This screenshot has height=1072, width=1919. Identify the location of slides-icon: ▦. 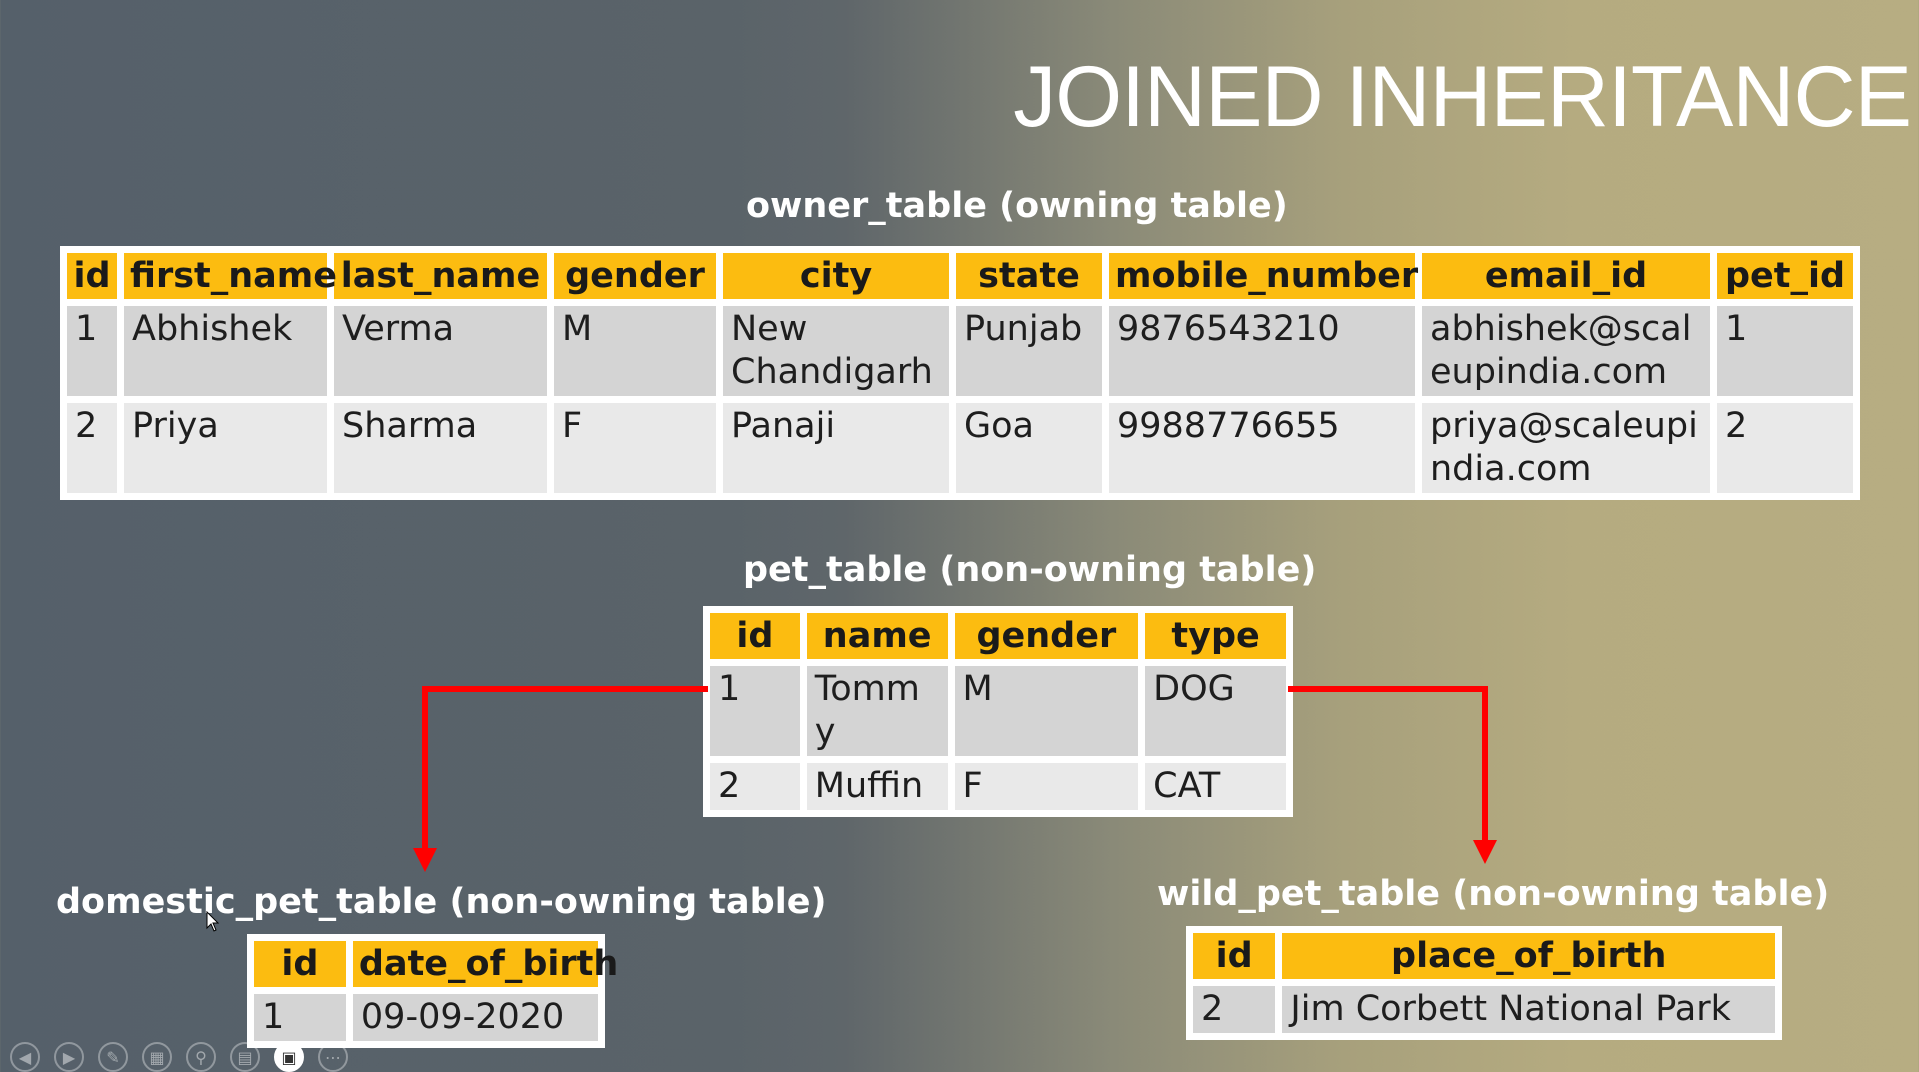
(157, 1057).